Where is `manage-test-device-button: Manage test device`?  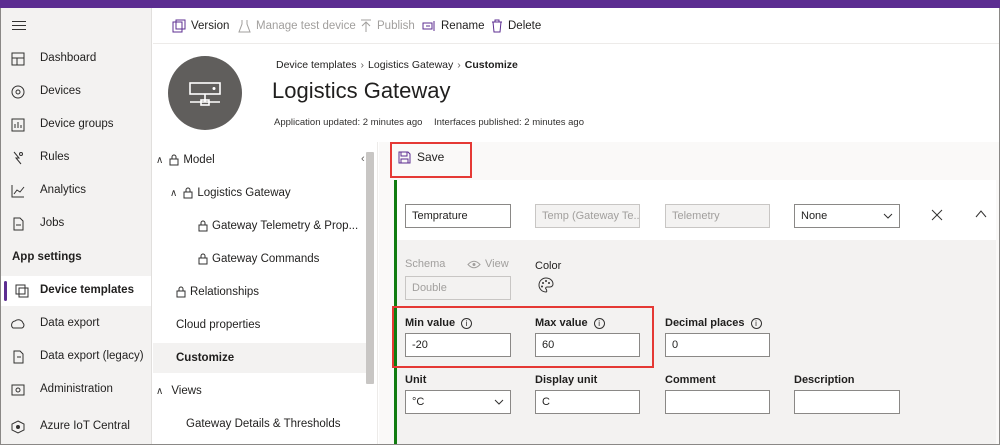
manage-test-device-button: Manage test device is located at coordinates (297, 26).